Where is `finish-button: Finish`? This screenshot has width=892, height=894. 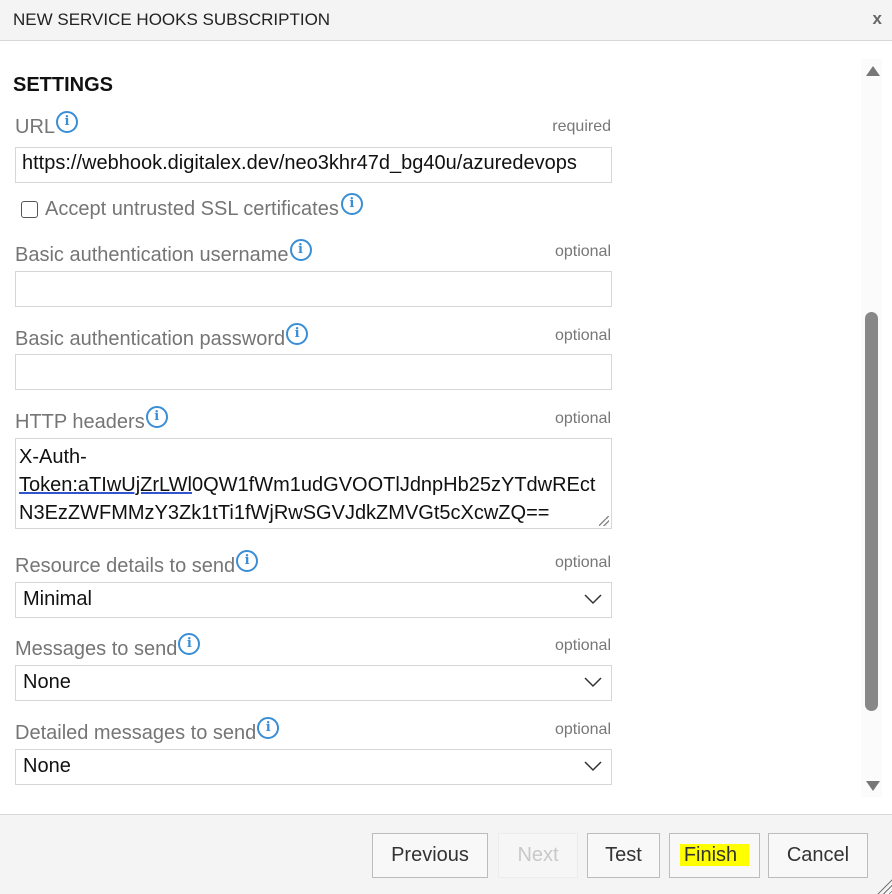
finish-button: Finish is located at coordinates (714, 855).